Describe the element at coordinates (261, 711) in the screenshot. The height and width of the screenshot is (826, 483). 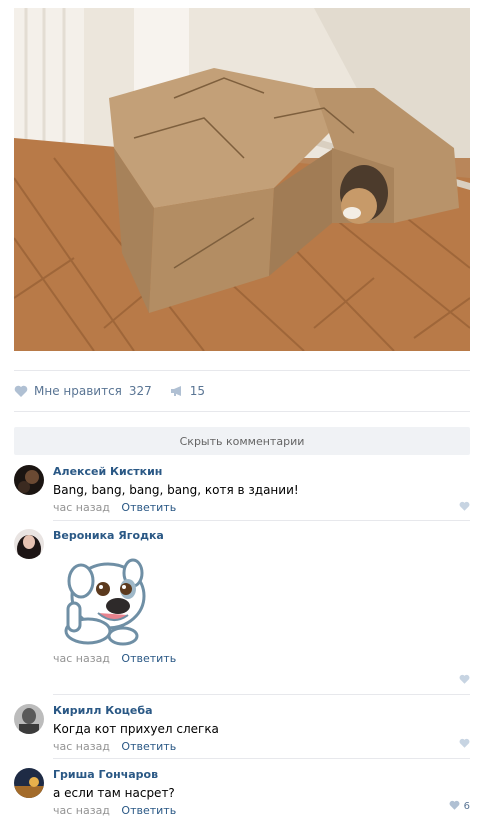
I see `comment-author: Кирилл Коцеба` at that location.